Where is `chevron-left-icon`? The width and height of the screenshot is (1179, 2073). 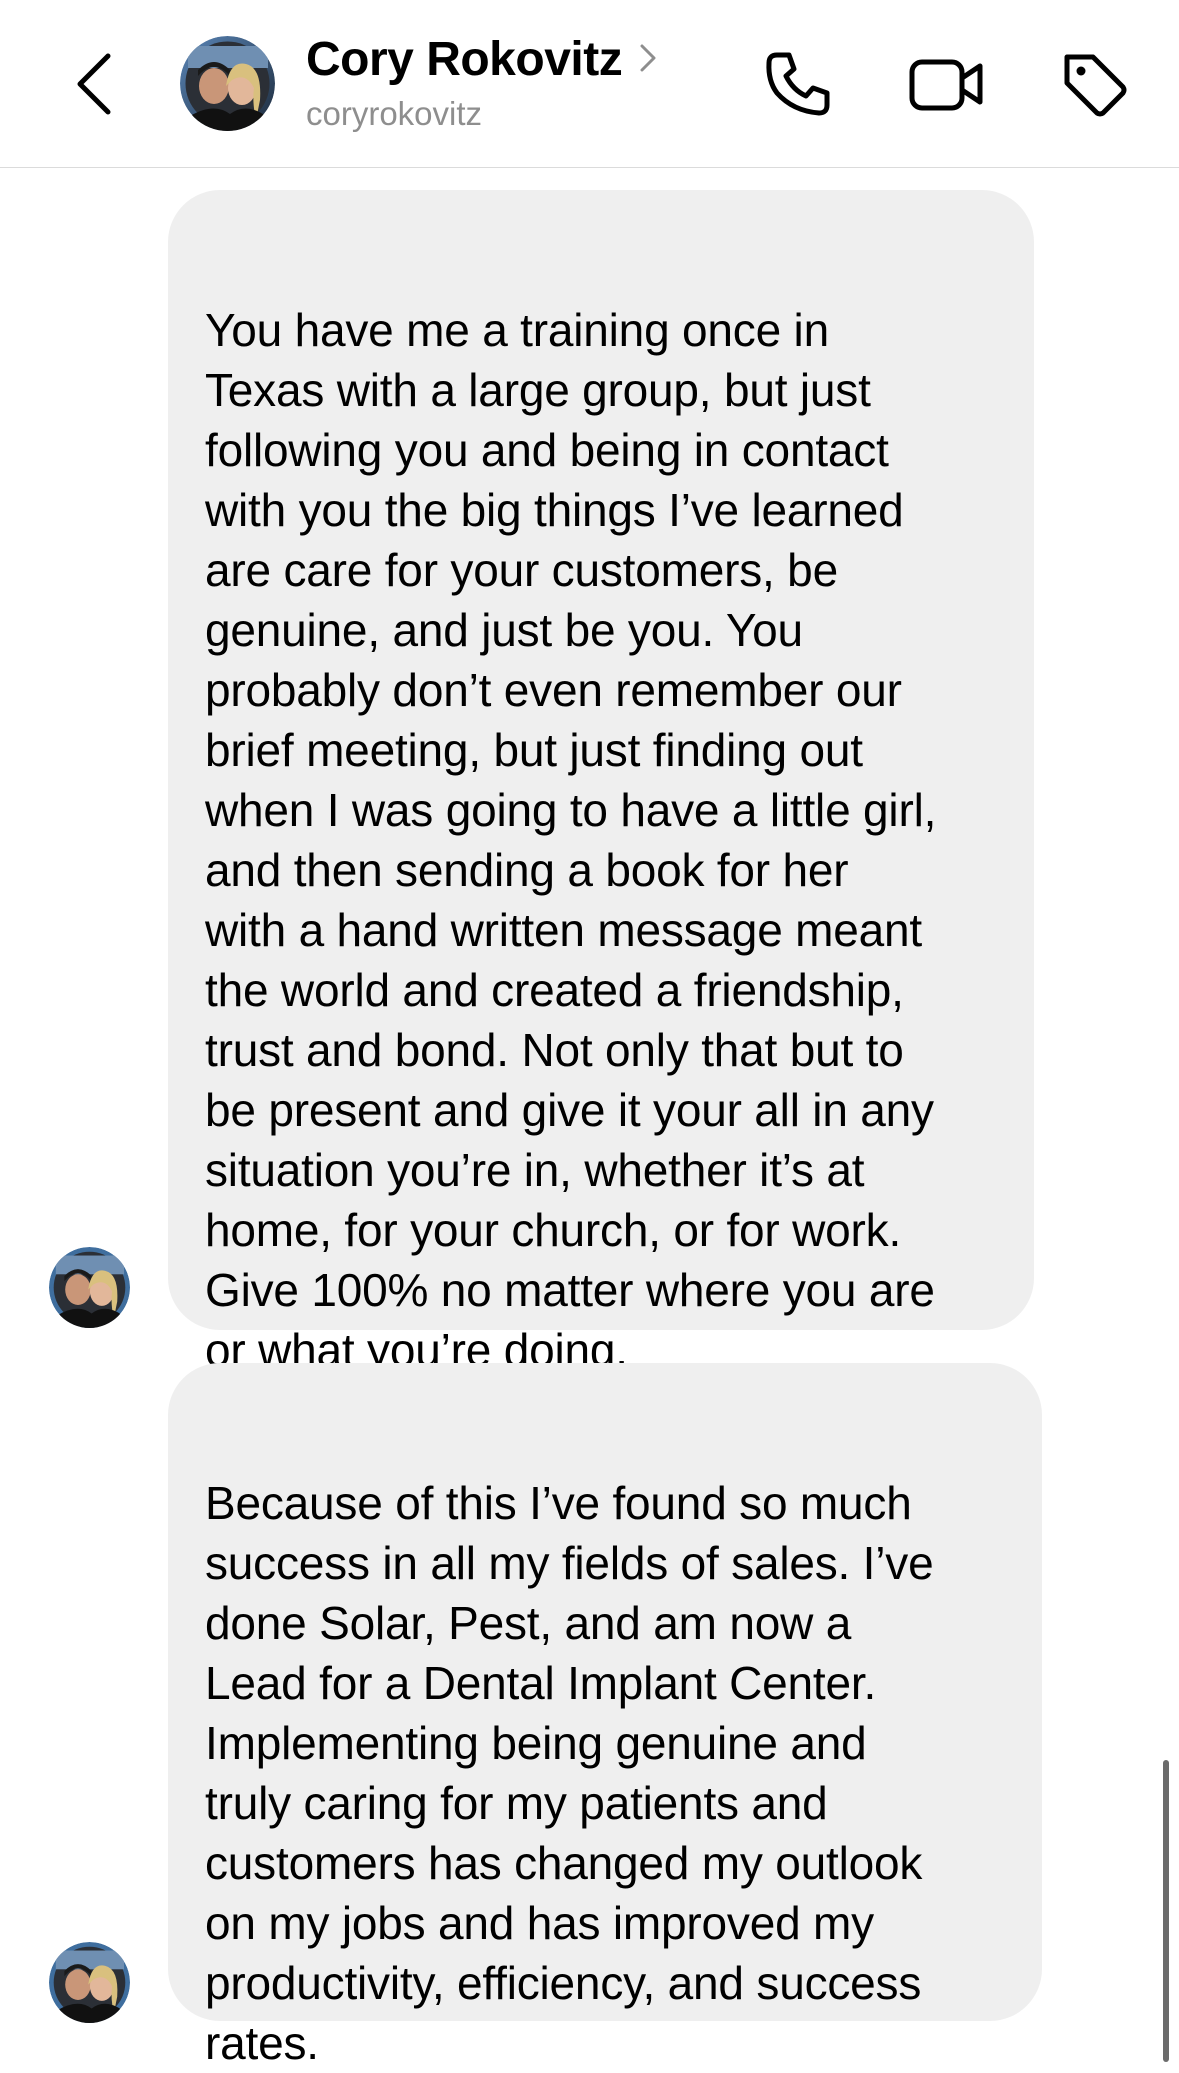 chevron-left-icon is located at coordinates (94, 84).